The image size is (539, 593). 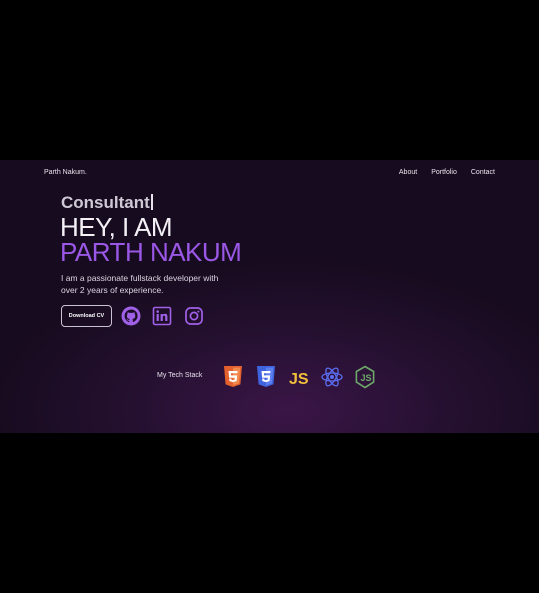 I want to click on typed-role-text: Consultant, so click(x=105, y=202).